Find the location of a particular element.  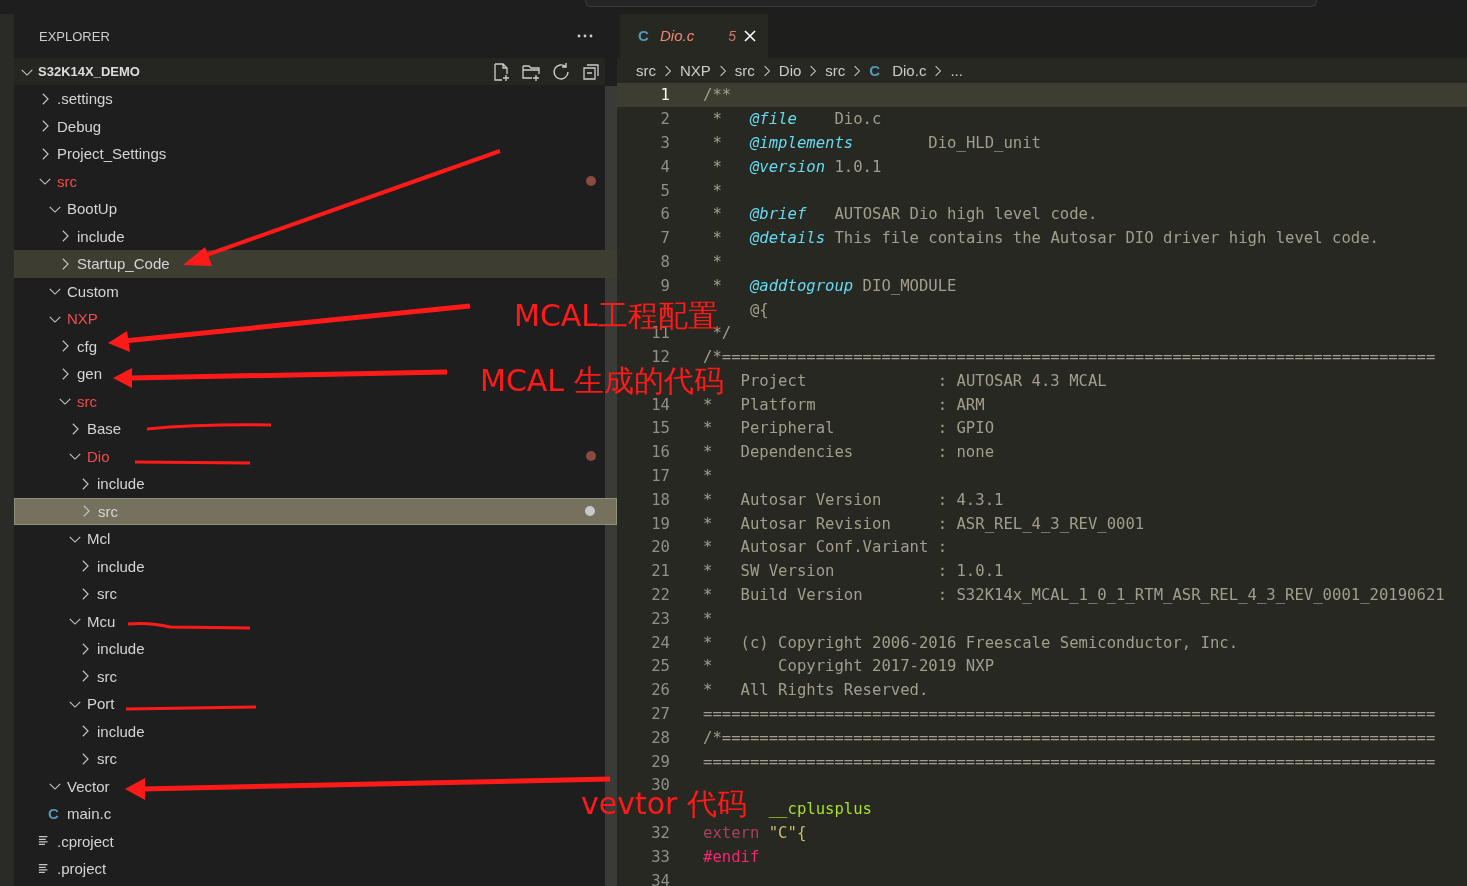

line-number: 26 is located at coordinates (660, 690).